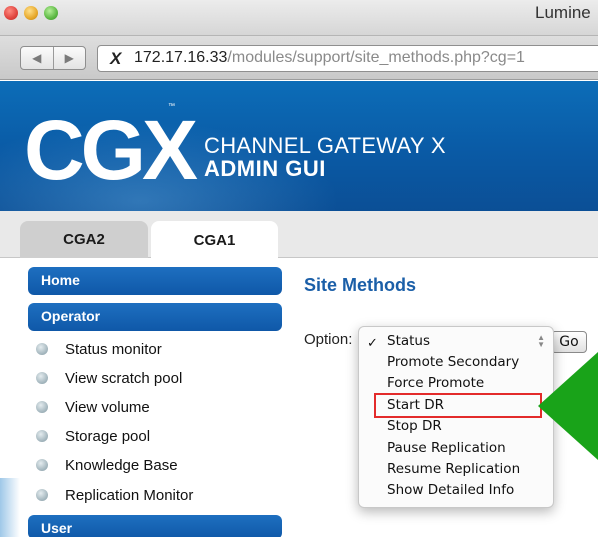  What do you see at coordinates (84, 239) in the screenshot?
I see `tab-cga2: CGA2` at bounding box center [84, 239].